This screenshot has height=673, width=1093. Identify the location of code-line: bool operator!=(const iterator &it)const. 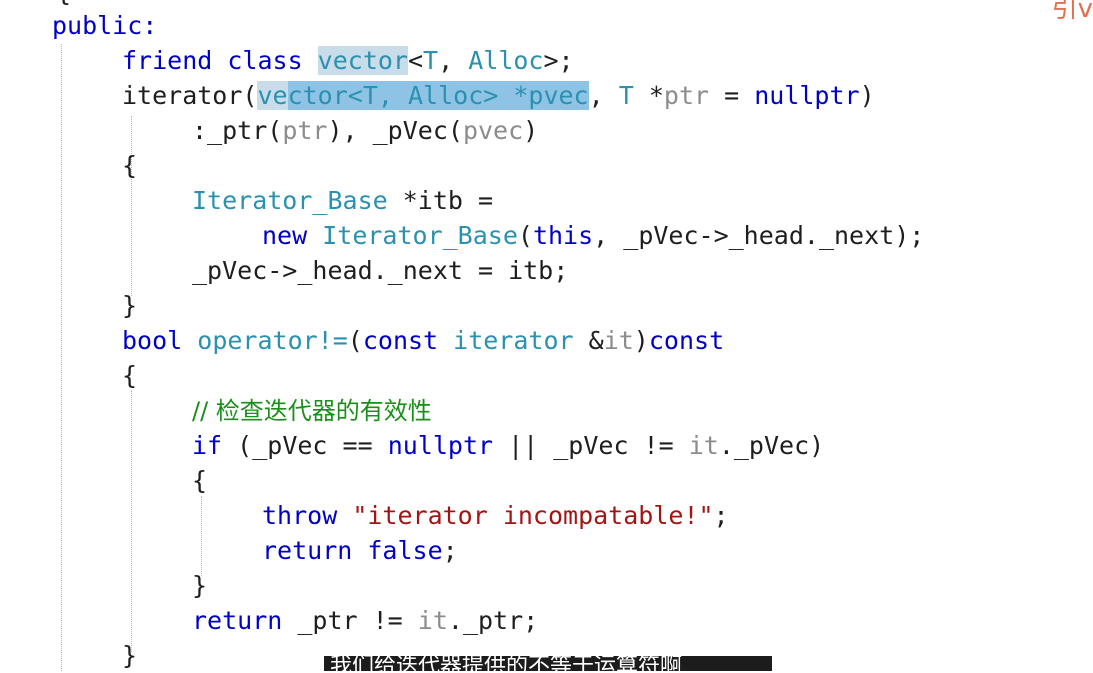
(423, 340).